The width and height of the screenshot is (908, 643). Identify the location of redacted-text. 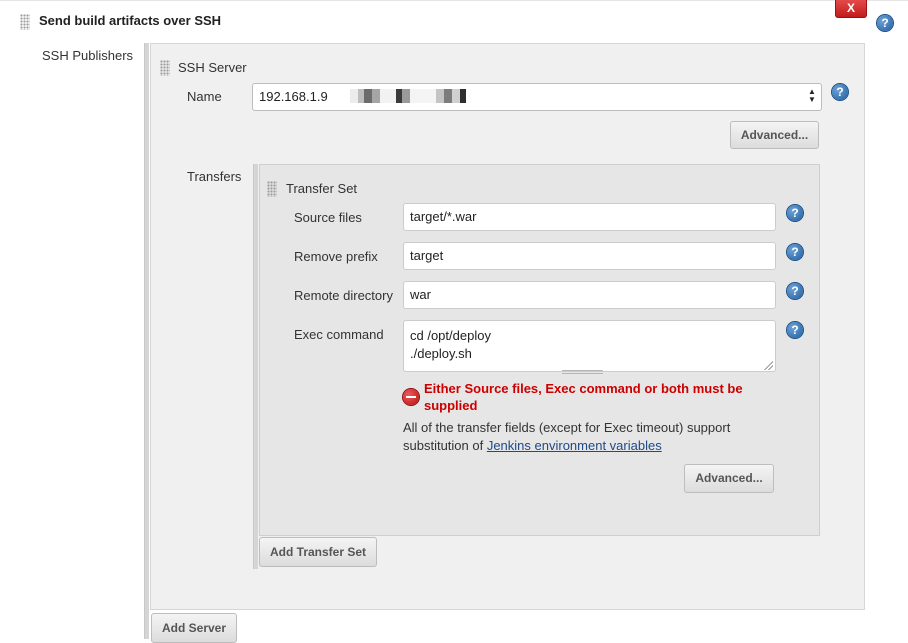
(415, 96).